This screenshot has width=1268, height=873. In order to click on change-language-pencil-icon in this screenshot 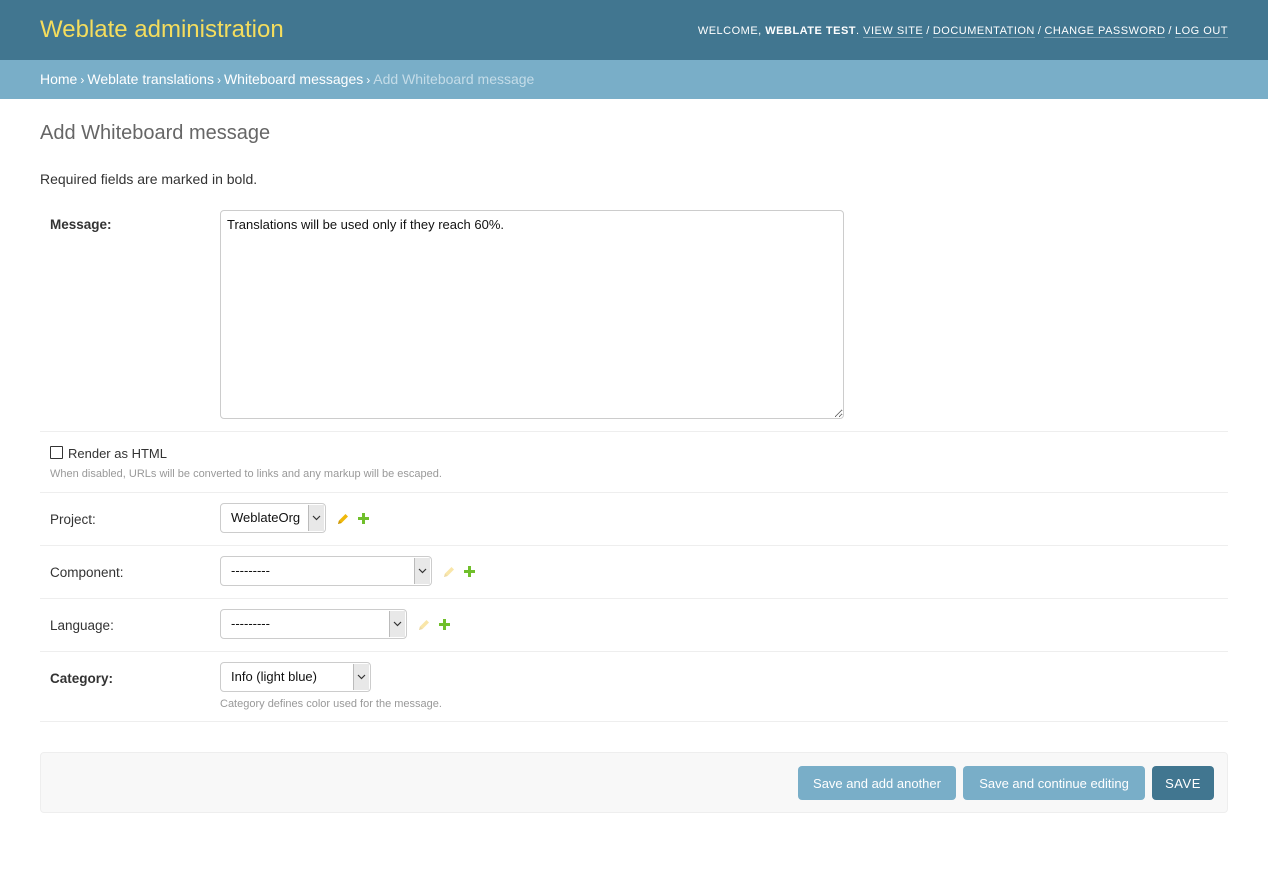, I will do `click(424, 626)`.